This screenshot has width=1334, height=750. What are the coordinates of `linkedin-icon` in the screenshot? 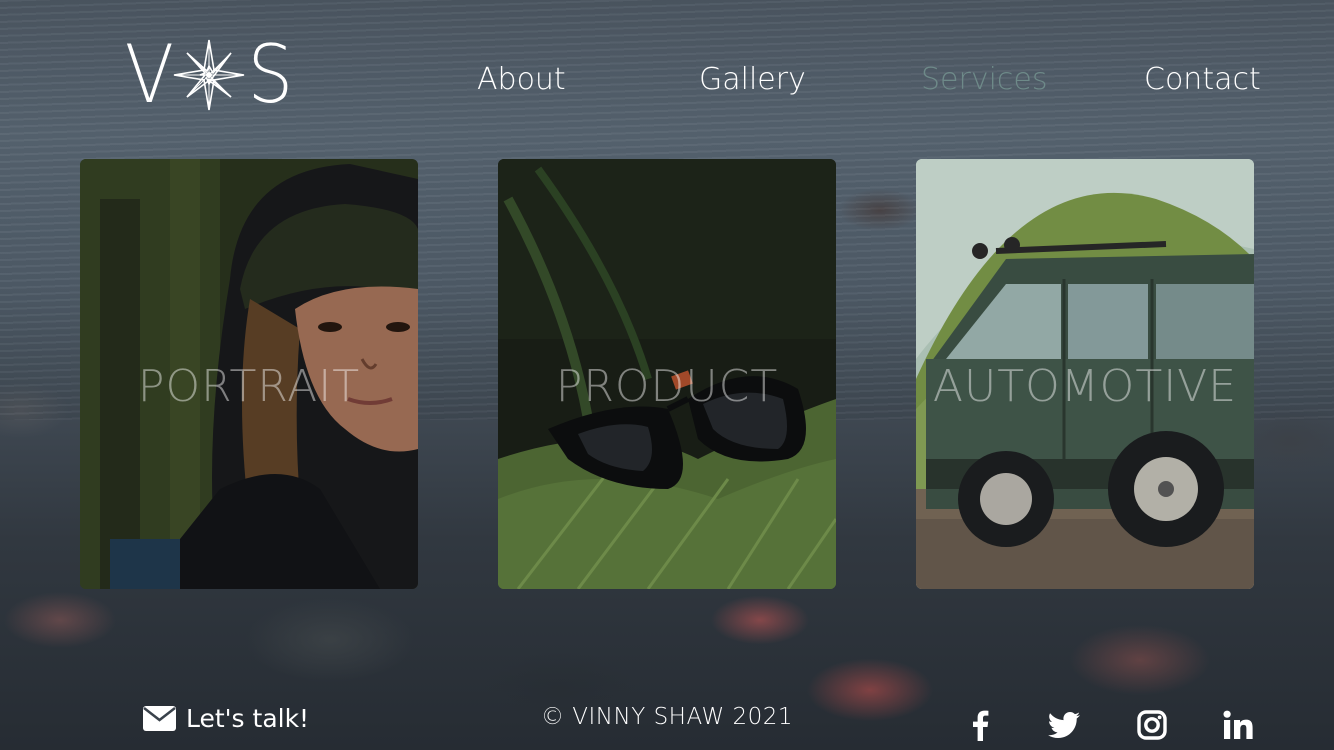 It's located at (1238, 724).